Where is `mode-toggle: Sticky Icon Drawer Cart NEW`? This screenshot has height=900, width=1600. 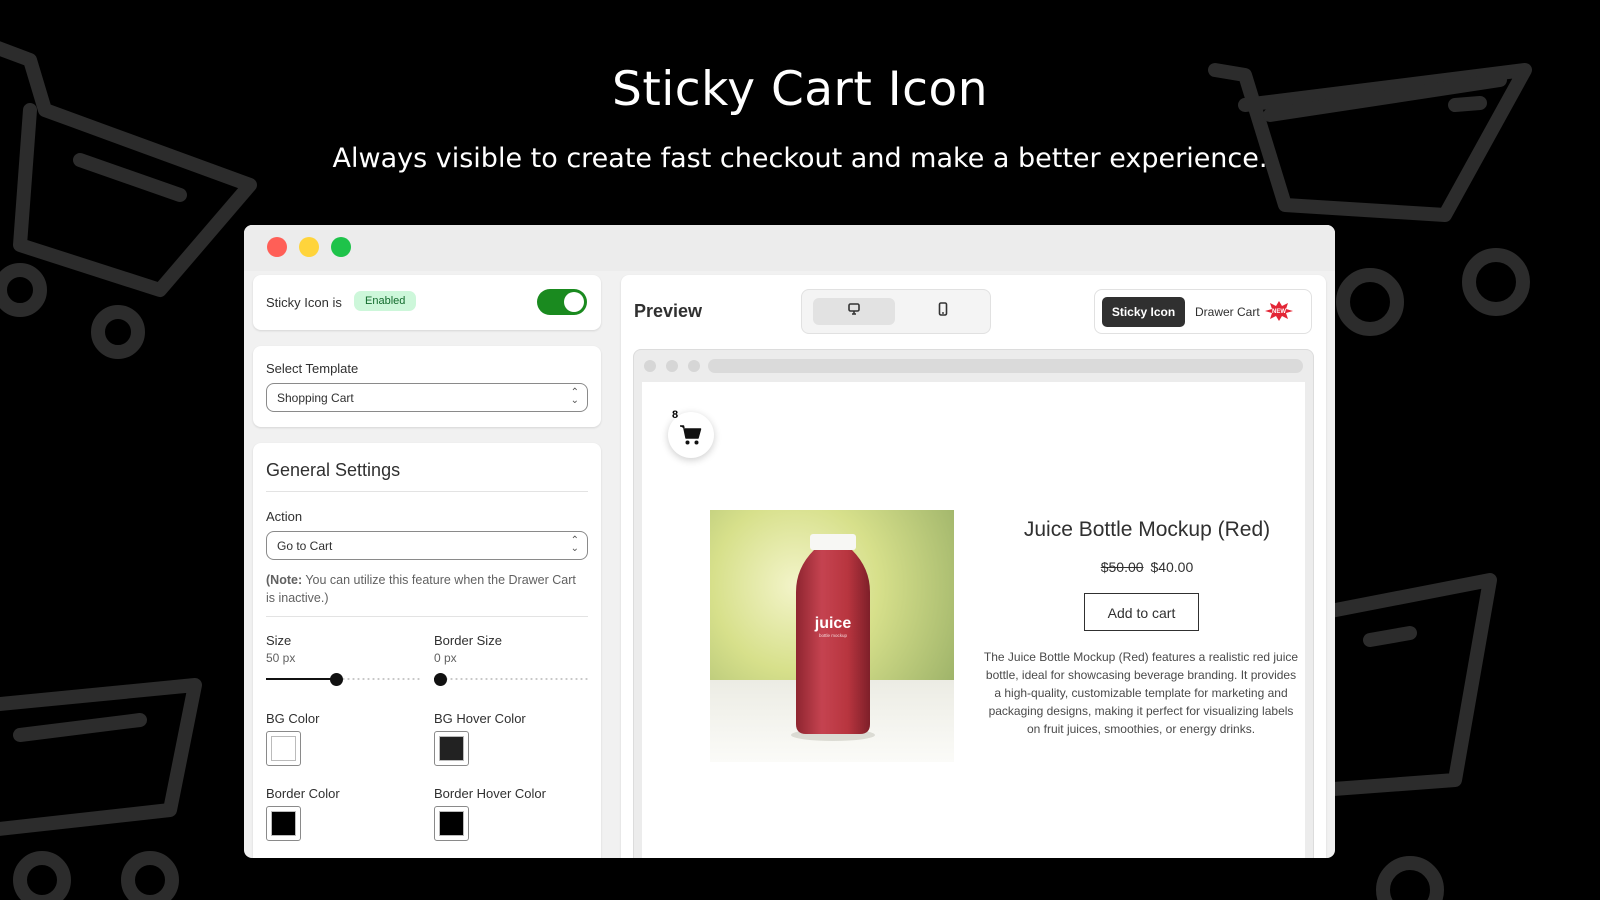
mode-toggle: Sticky Icon Drawer Cart NEW is located at coordinates (1203, 311).